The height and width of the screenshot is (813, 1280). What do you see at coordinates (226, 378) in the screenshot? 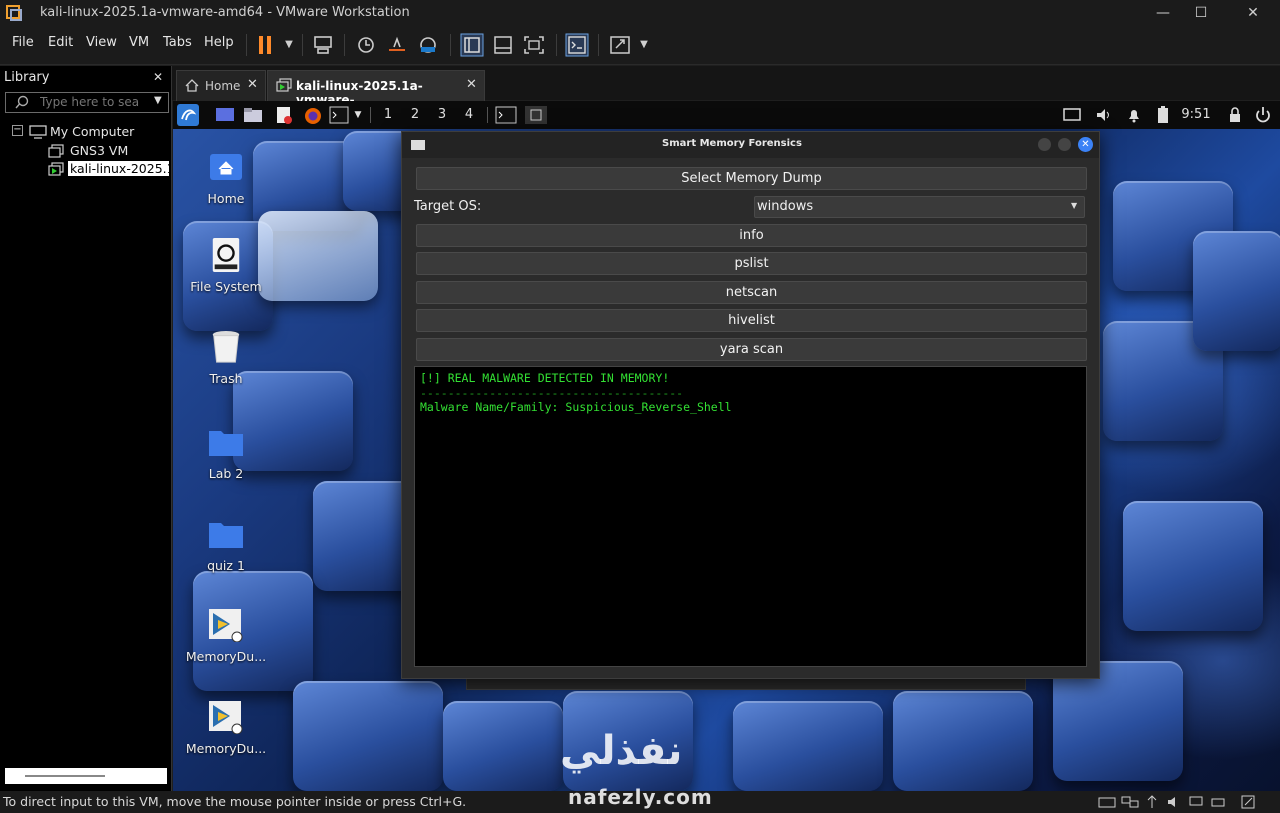
I see `desktop-icon-trash-label: Trash` at bounding box center [226, 378].